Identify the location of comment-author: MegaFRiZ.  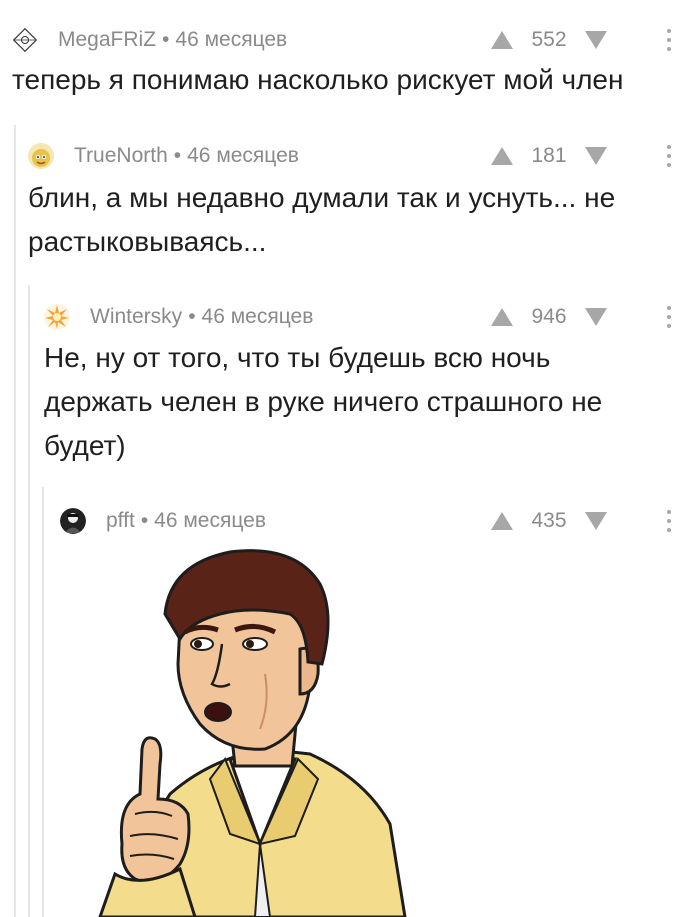
(107, 40).